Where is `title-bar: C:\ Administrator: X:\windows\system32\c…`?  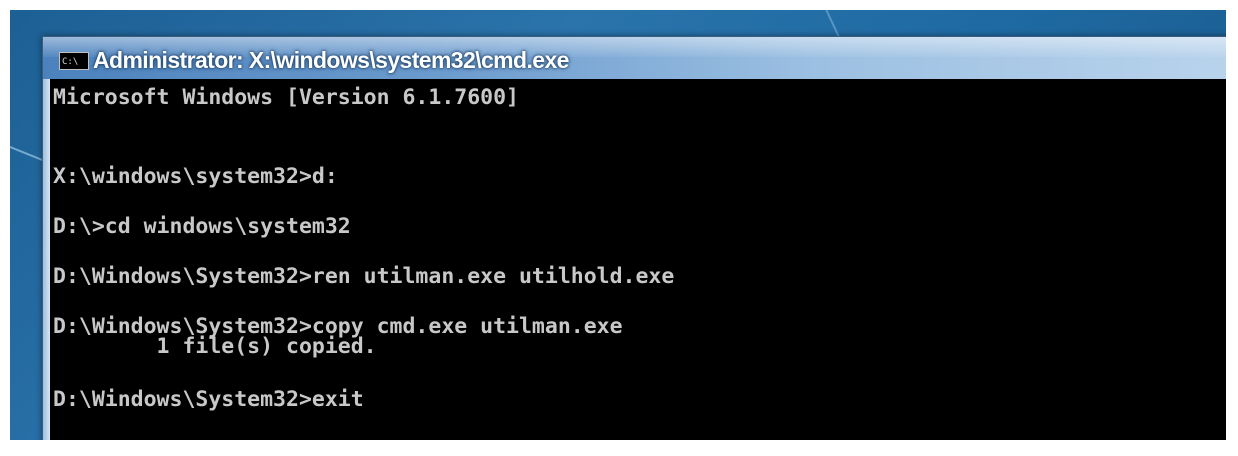
title-bar: C:\ Administrator: X:\windows\system32\c… is located at coordinates (638, 58).